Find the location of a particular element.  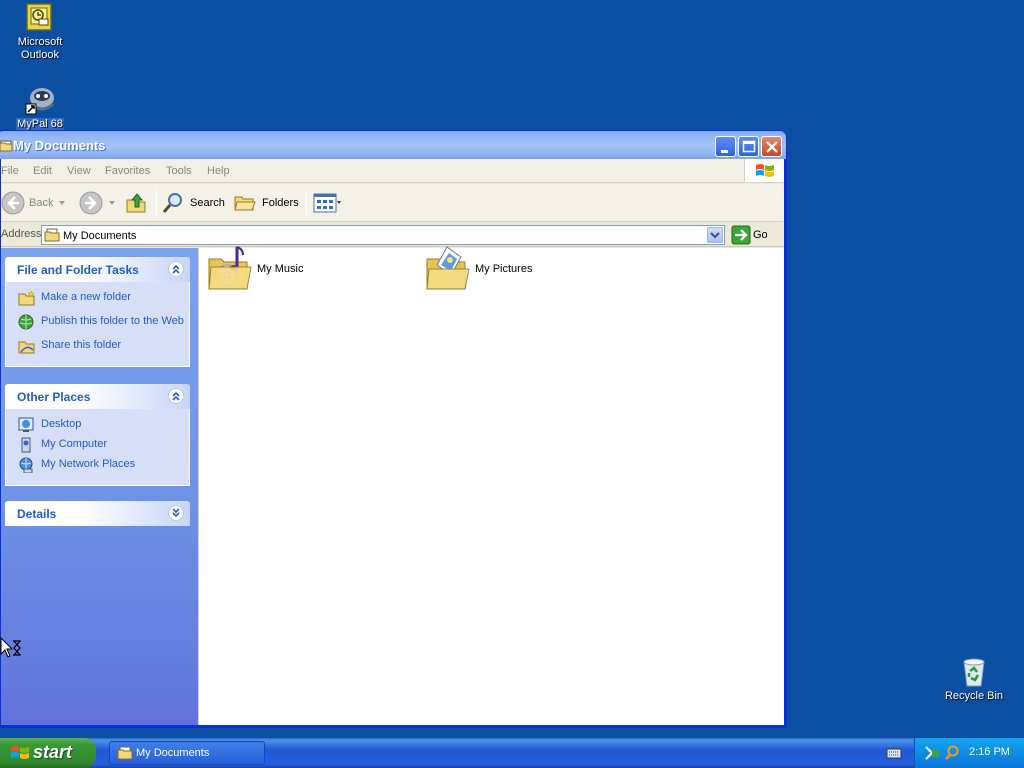

desktop-icon-outlook: Microsoft Outlook is located at coordinates (40, 32).